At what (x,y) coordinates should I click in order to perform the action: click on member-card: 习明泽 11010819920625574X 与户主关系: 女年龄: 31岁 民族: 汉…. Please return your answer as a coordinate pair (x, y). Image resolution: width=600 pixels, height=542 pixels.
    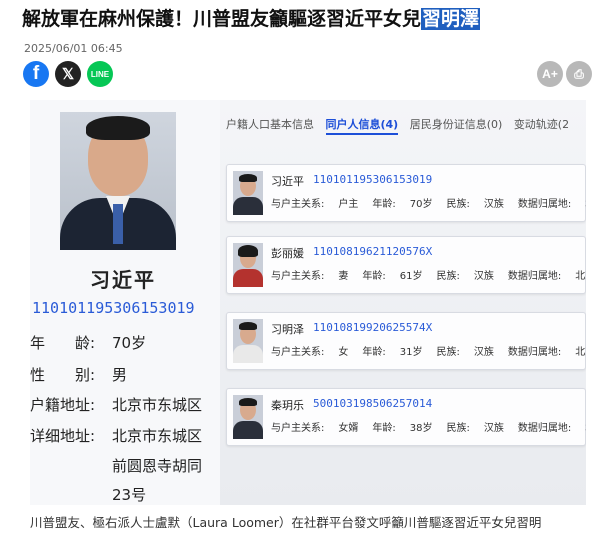
    Looking at the image, I should click on (406, 341).